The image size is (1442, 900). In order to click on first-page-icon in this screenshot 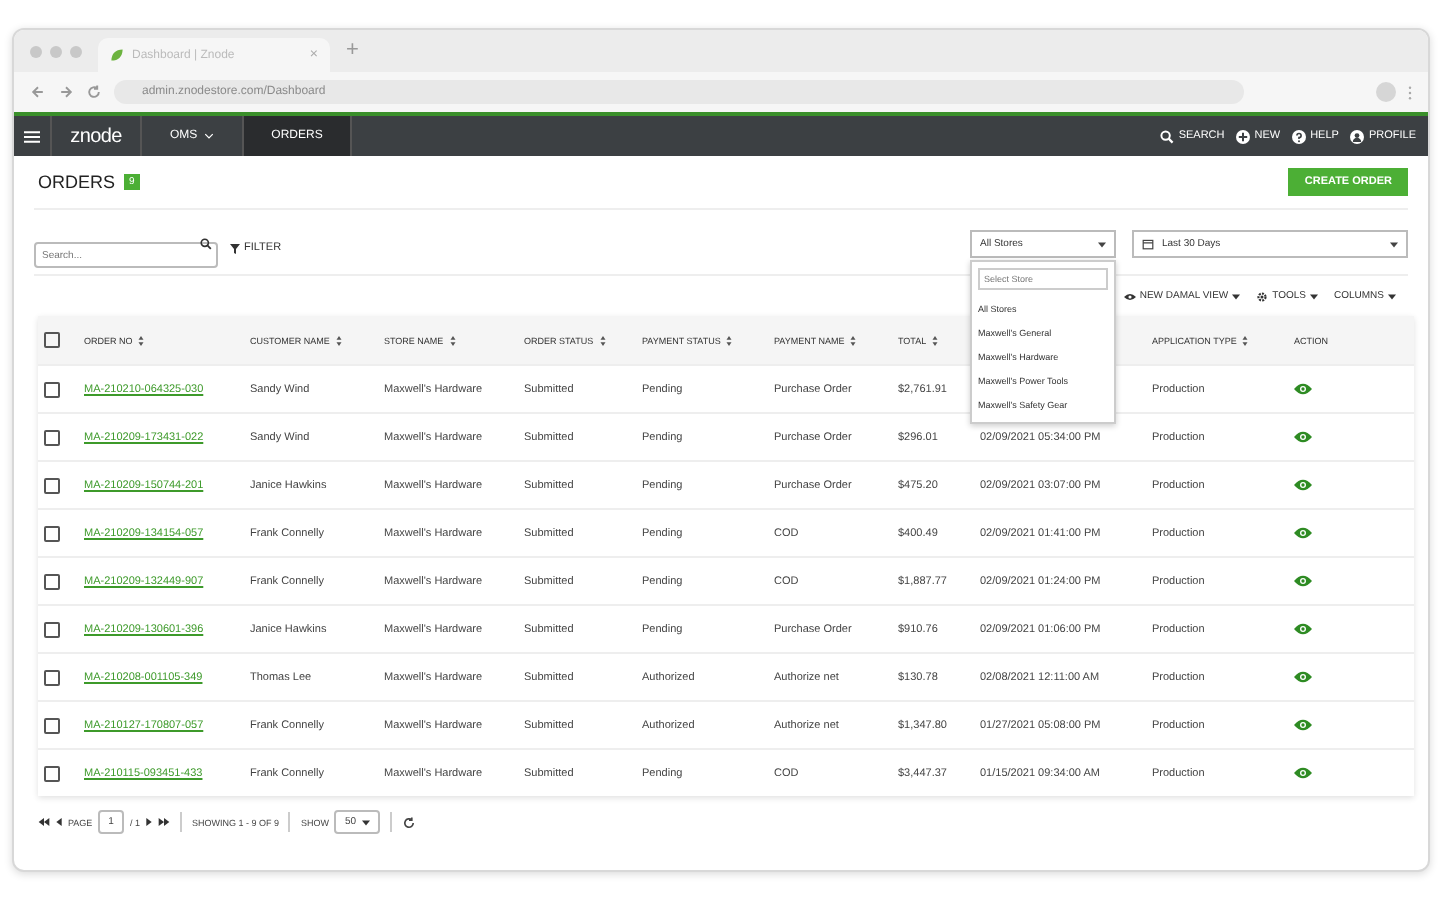, I will do `click(44, 822)`.